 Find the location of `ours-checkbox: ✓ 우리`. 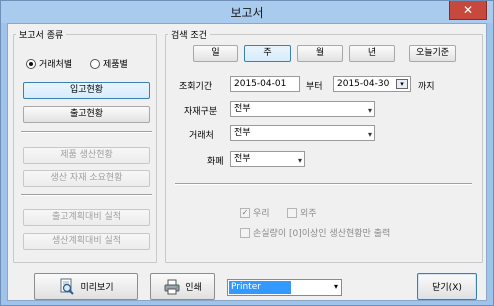

ours-checkbox: ✓ 우리 is located at coordinates (255, 212).